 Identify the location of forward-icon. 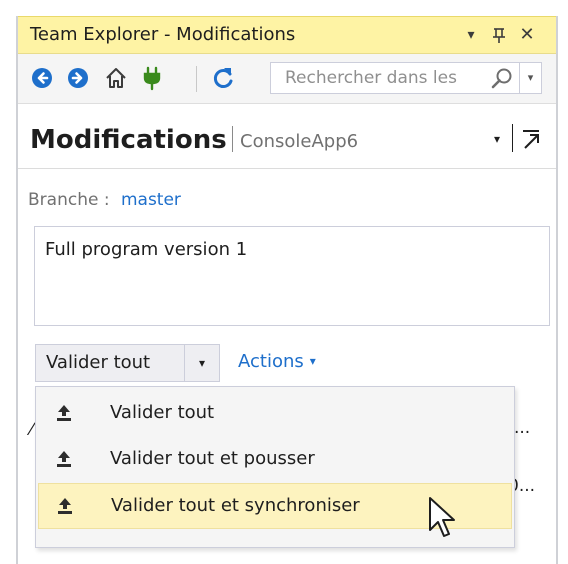
(78, 78).